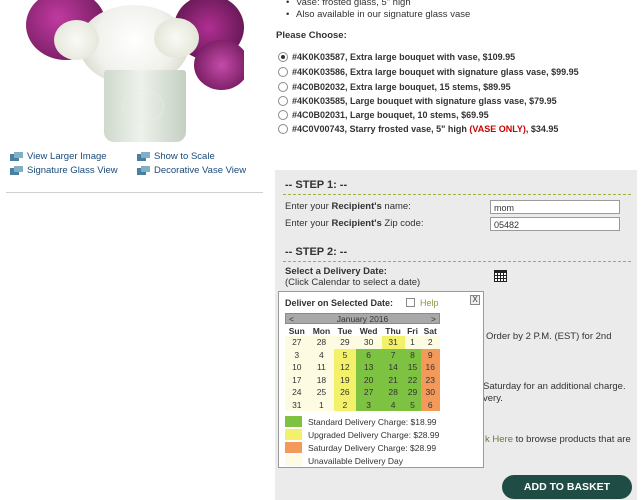 This screenshot has width=642, height=500. I want to click on product-image, so click(134, 71).